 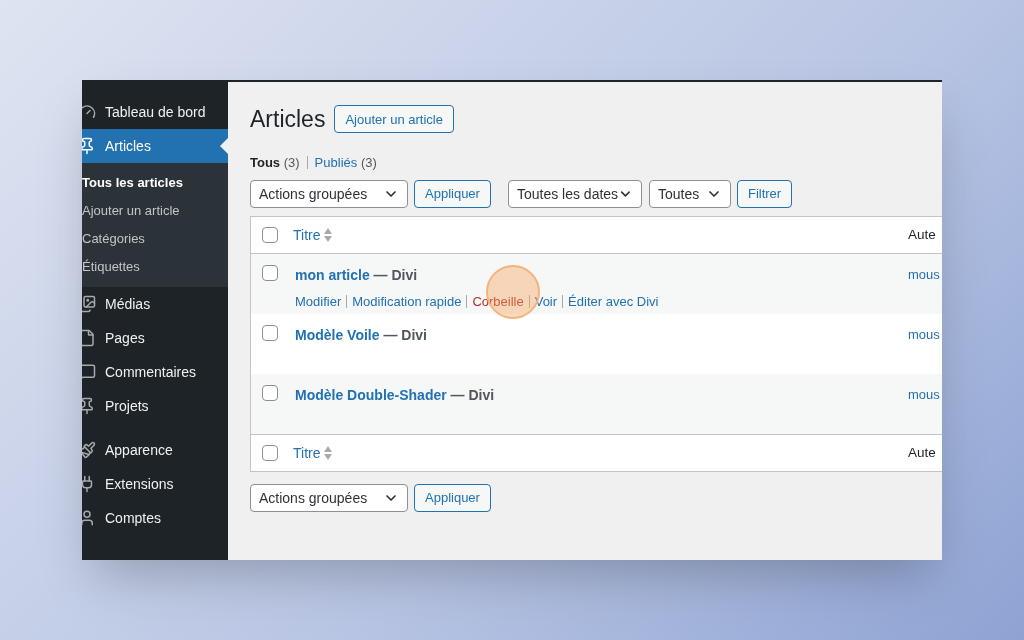 I want to click on submenu-item: Étiquettes, so click(x=155, y=267).